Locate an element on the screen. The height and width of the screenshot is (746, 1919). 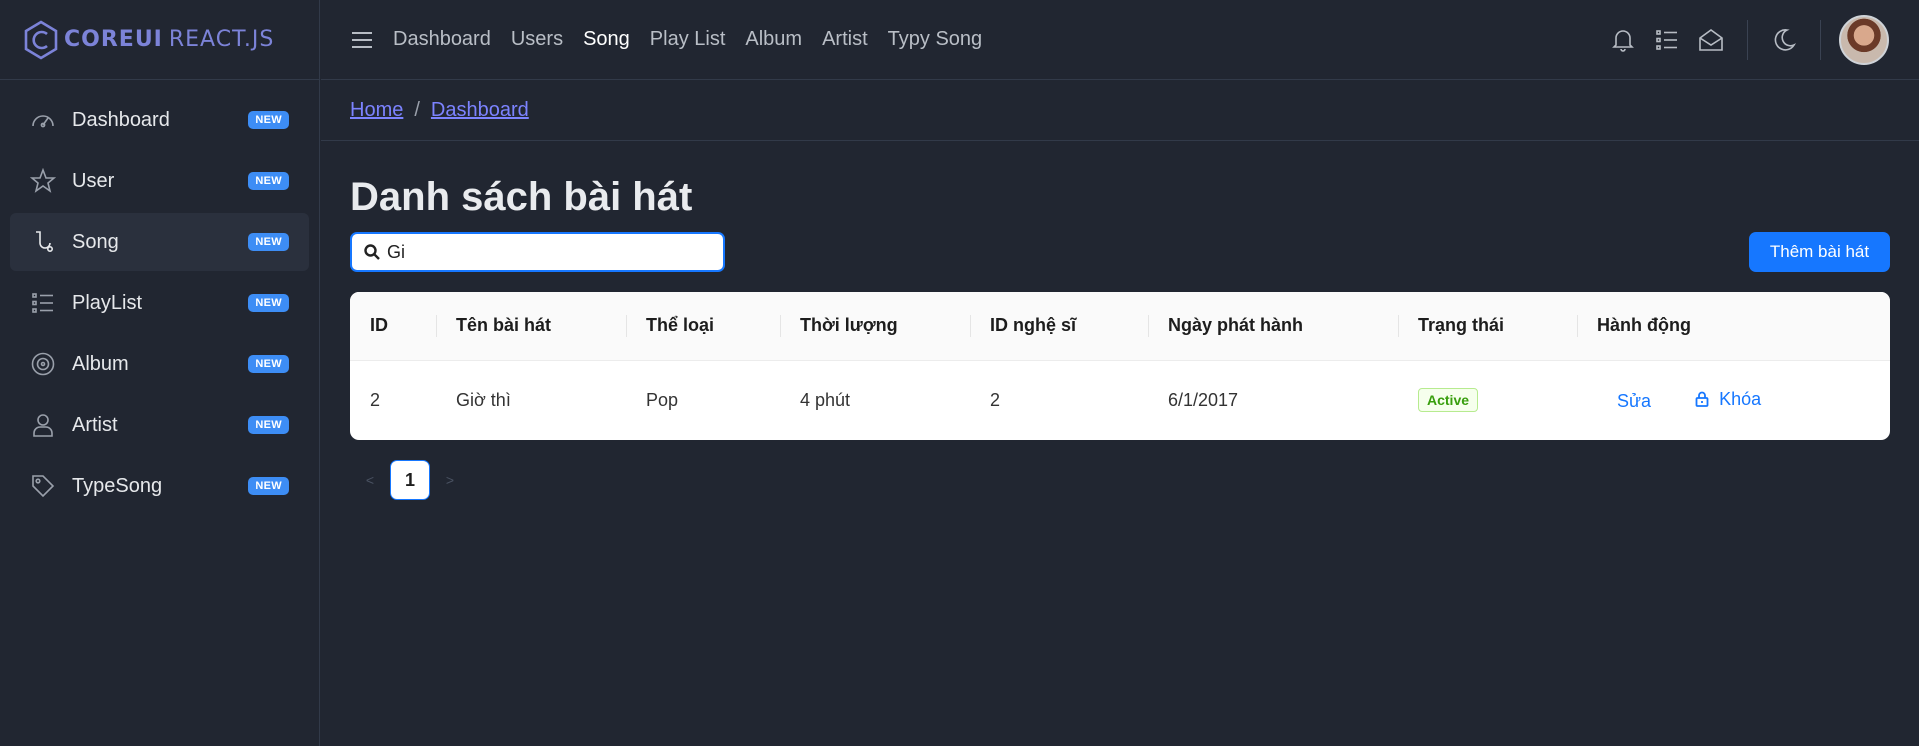
brand-part1: COREUI is located at coordinates (113, 39).